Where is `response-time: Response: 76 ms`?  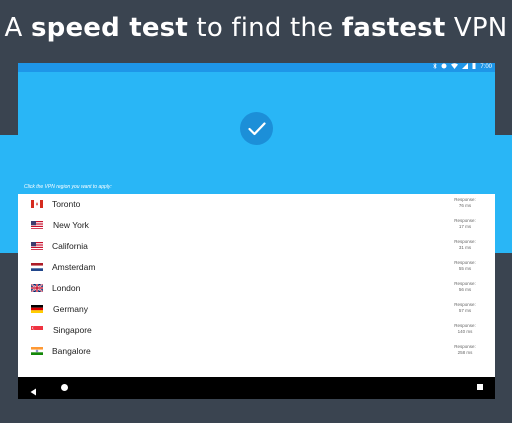 response-time: Response: 76 ms is located at coordinates (465, 203).